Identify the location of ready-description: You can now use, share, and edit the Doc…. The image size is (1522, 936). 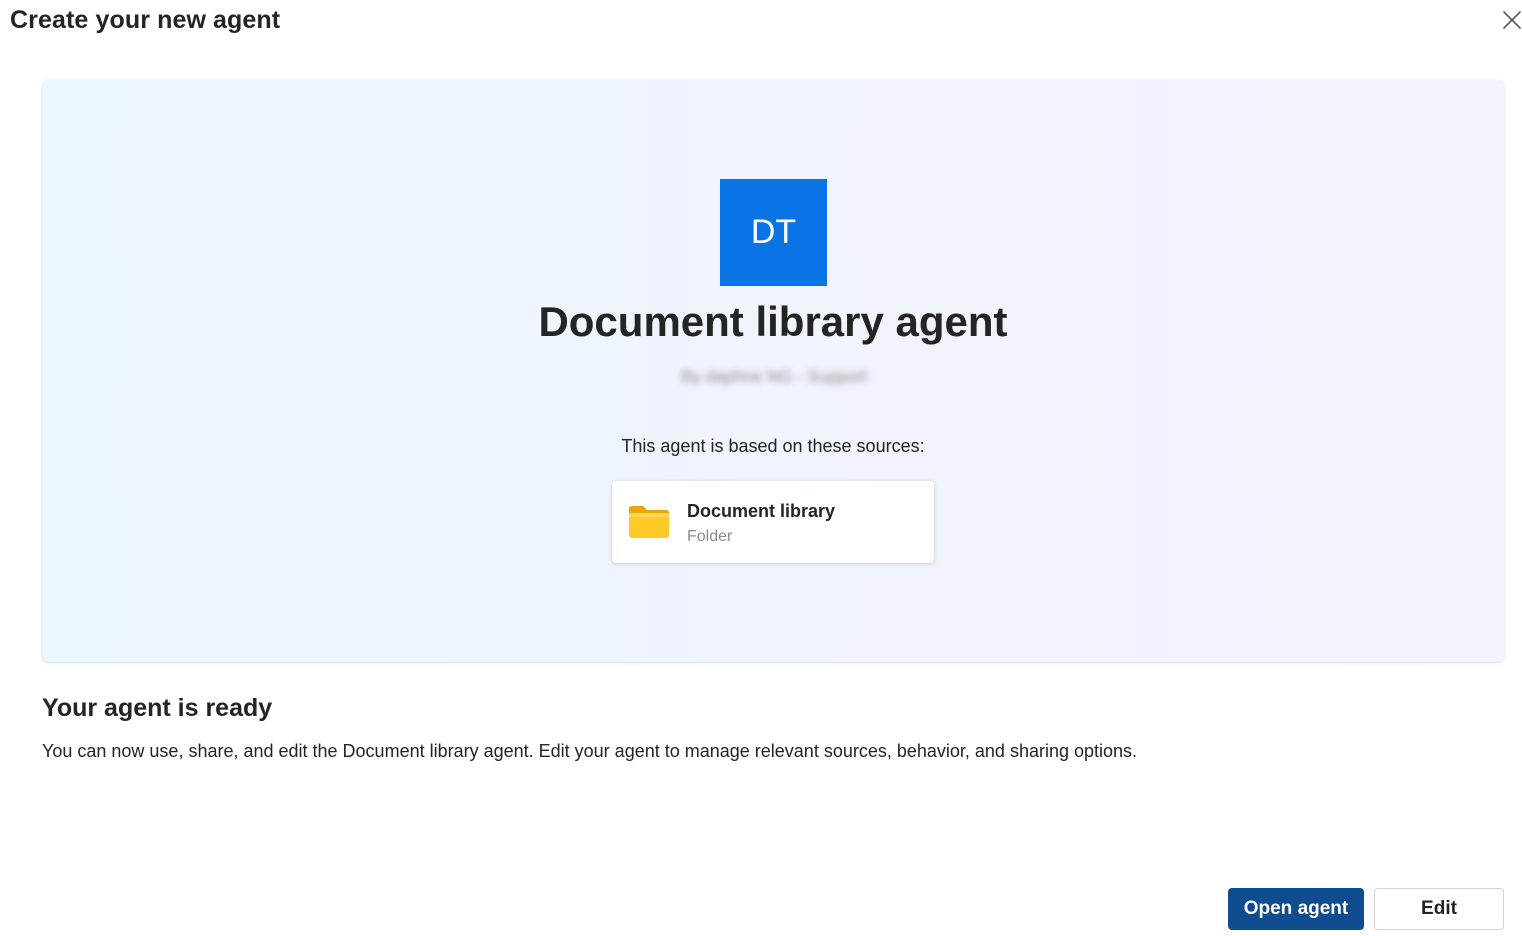
(590, 751).